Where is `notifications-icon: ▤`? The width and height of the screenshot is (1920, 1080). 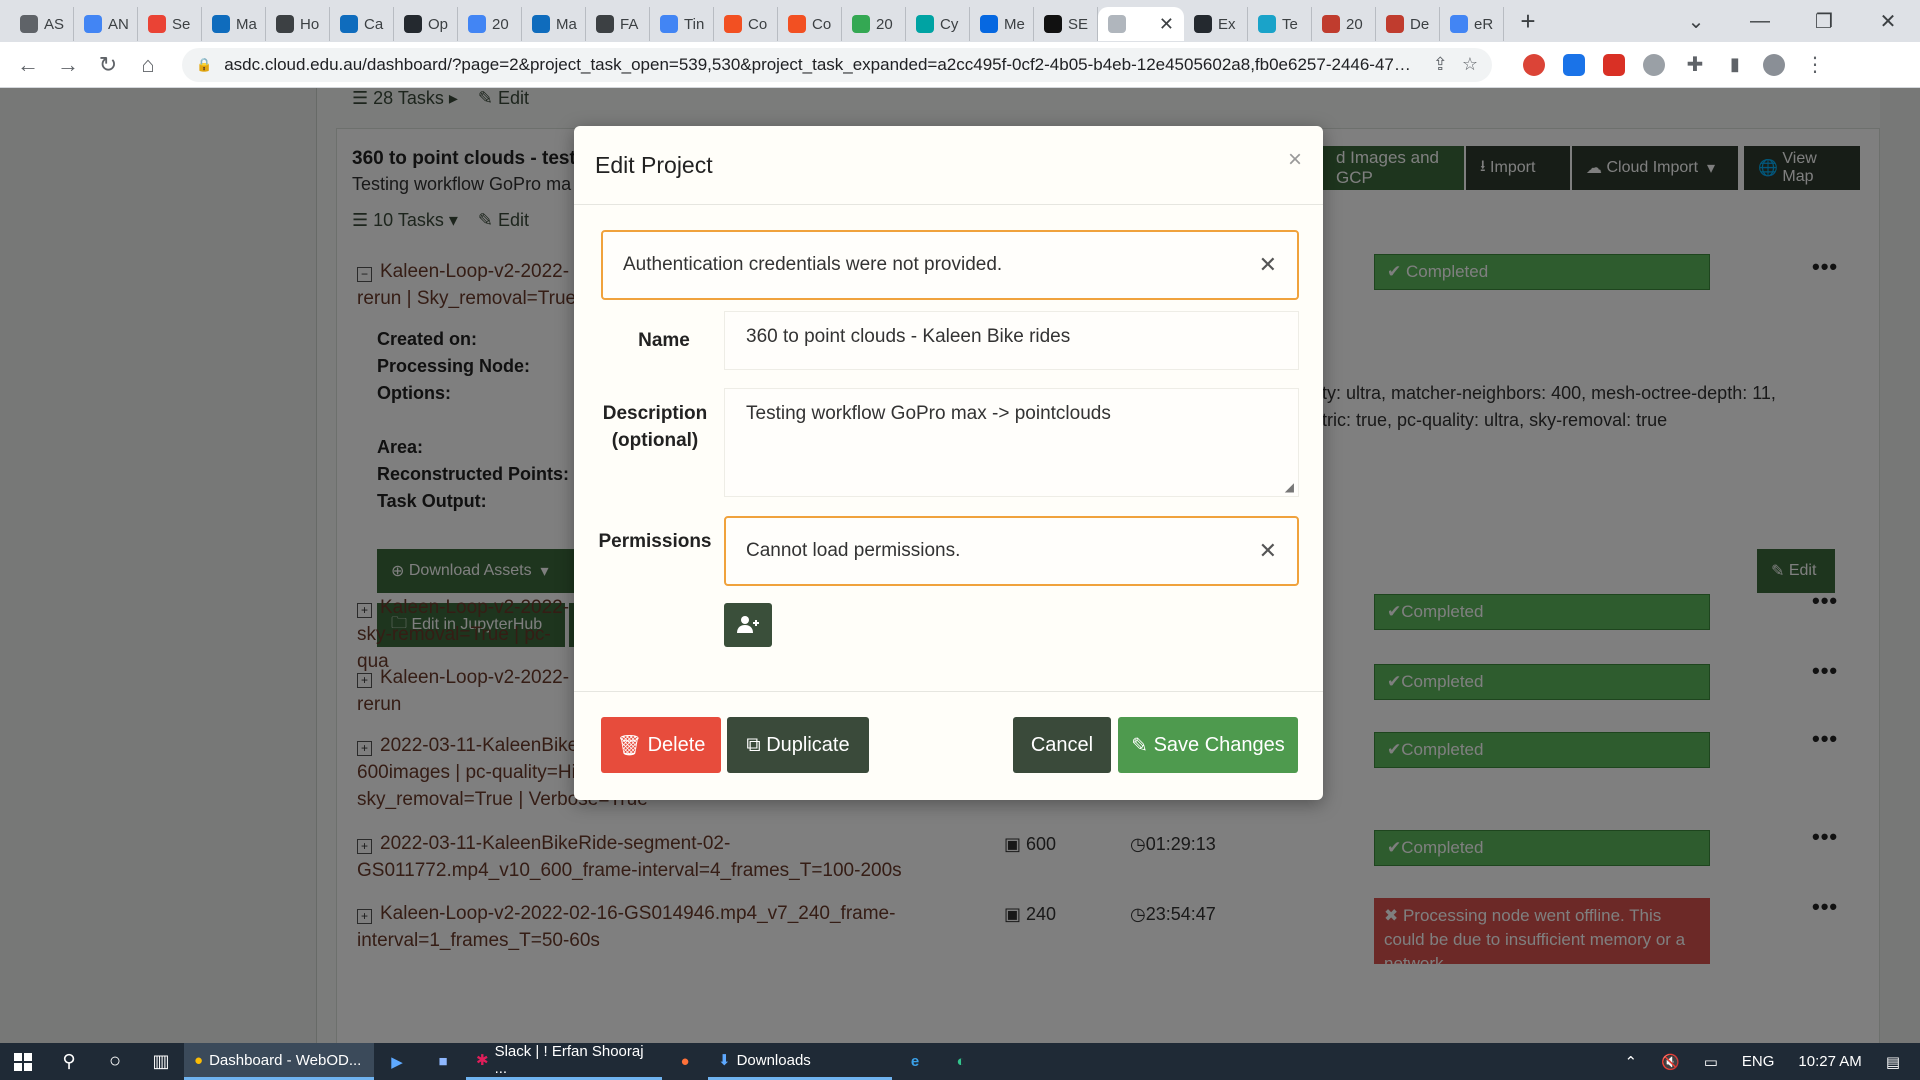
notifications-icon: ▤ is located at coordinates (1893, 1062).